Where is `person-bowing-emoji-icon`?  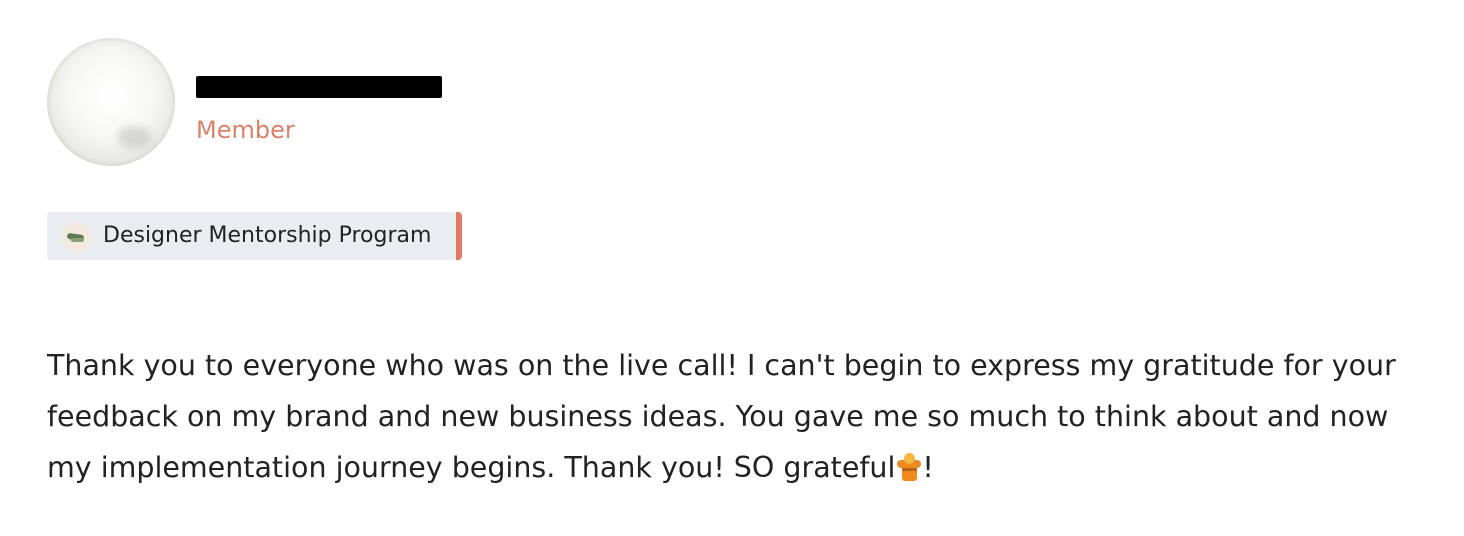
person-bowing-emoji-icon is located at coordinates (909, 467).